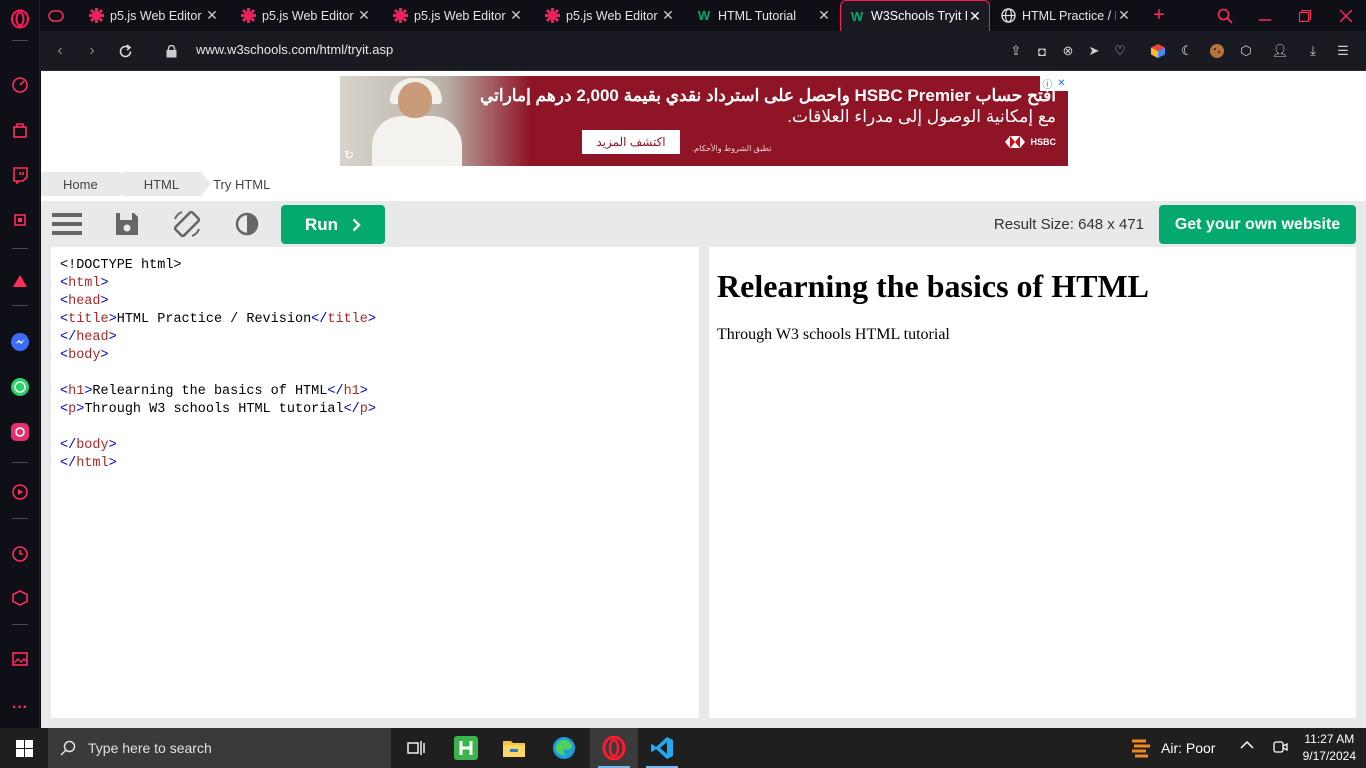 The image size is (1366, 768). Describe the element at coordinates (1187, 51) in the screenshot. I see `moon-extension-icon: ☾` at that location.